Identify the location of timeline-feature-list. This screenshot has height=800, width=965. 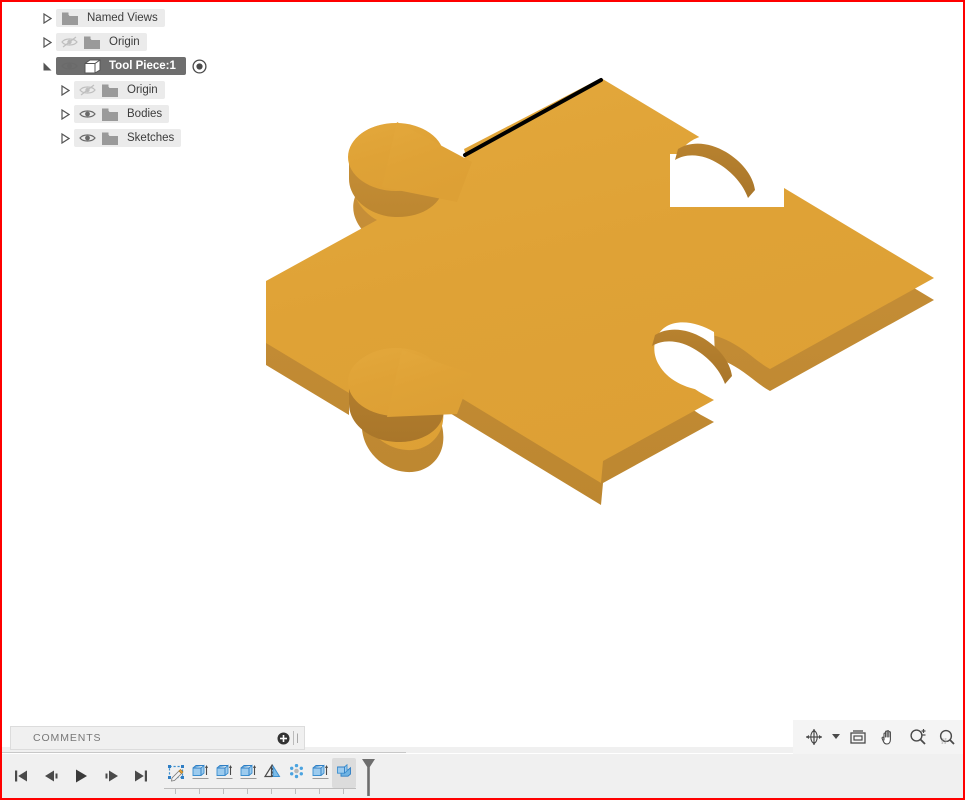
(271, 776).